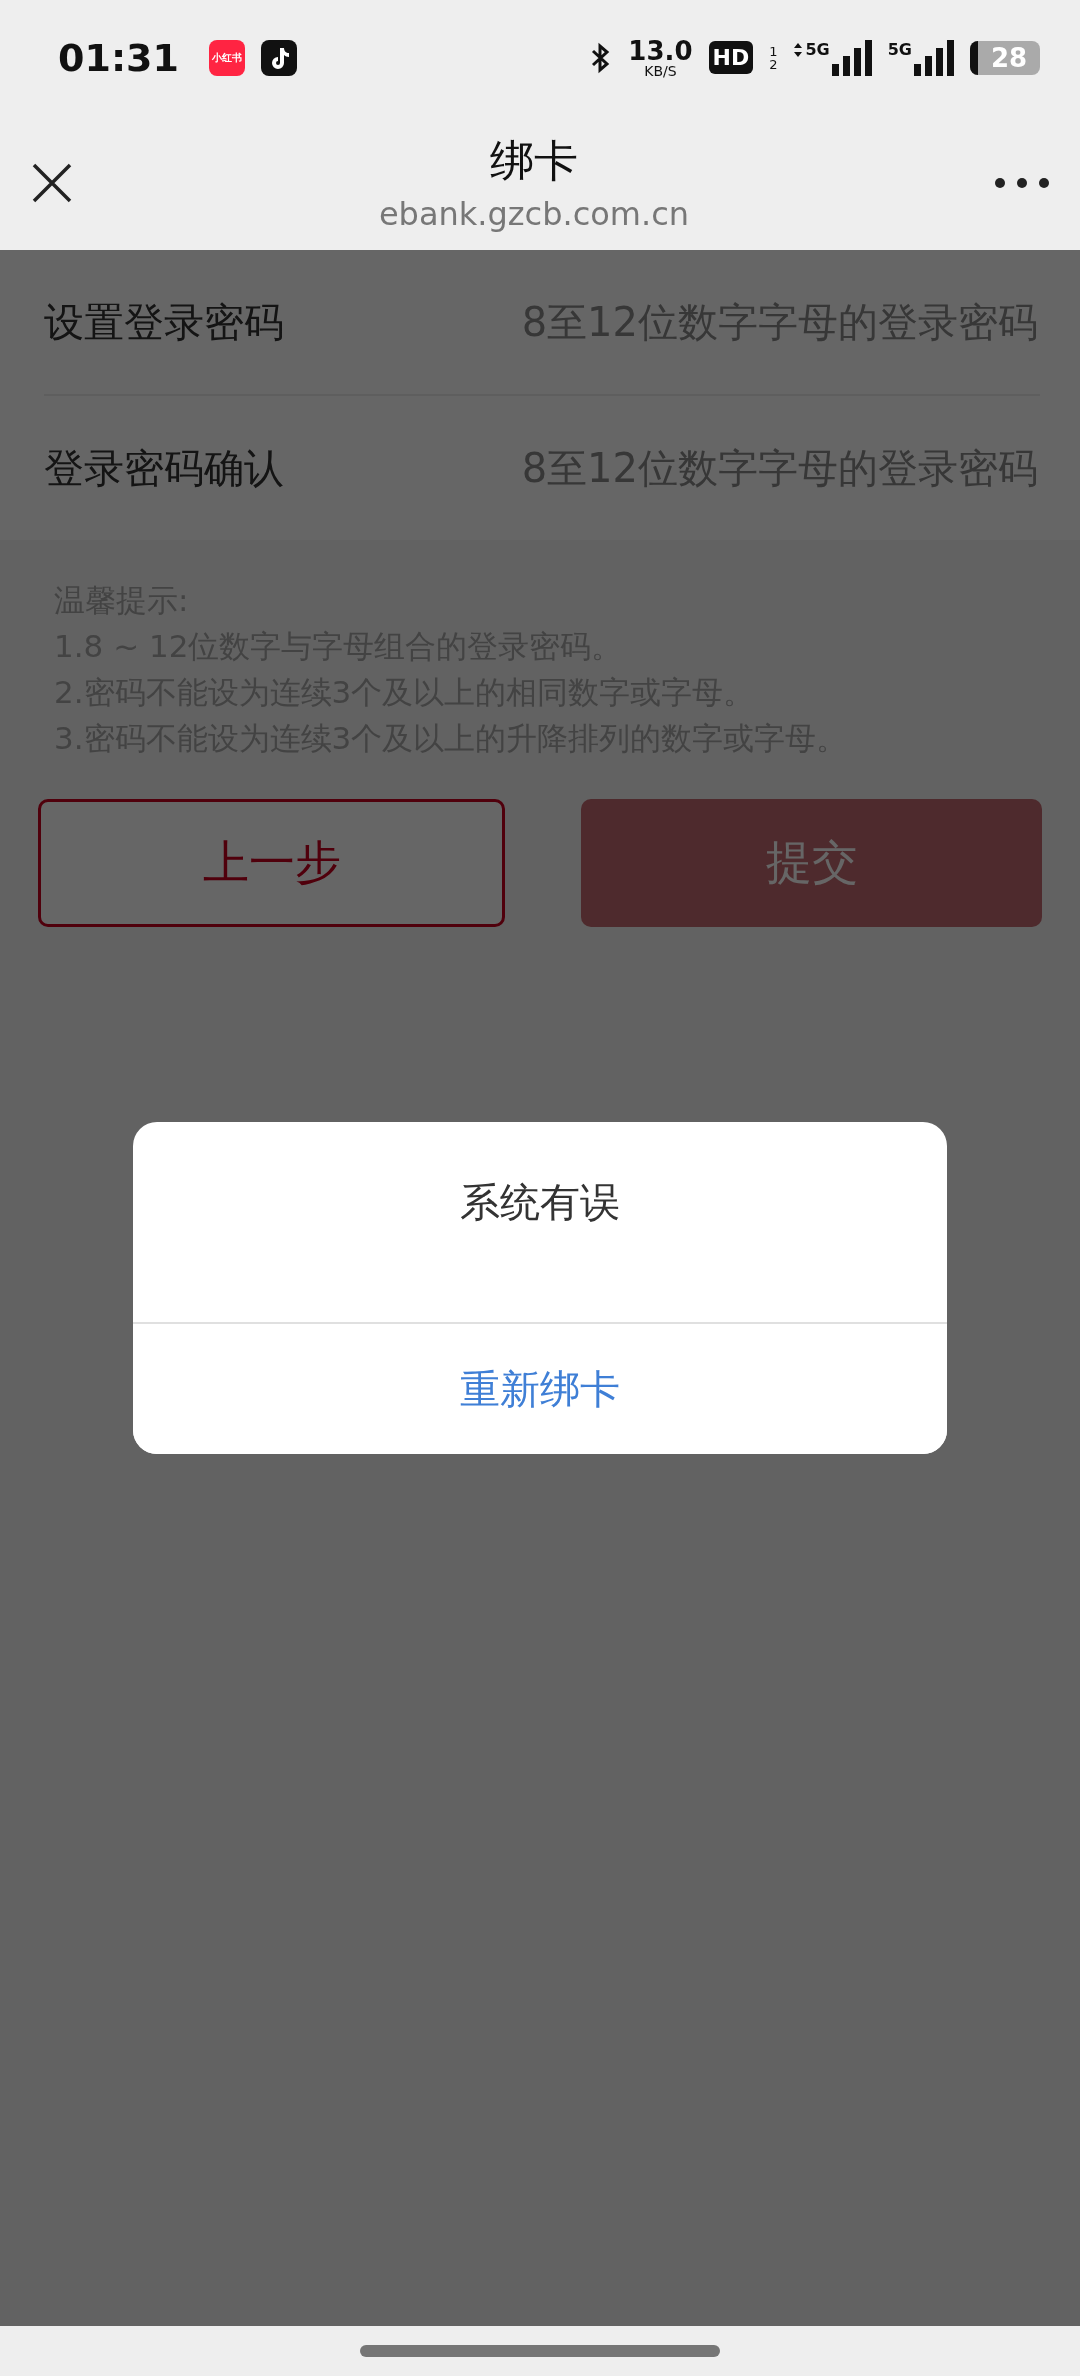 This screenshot has width=1080, height=2376. What do you see at coordinates (164, 322) in the screenshot?
I see `field-label: 设置登录密码` at bounding box center [164, 322].